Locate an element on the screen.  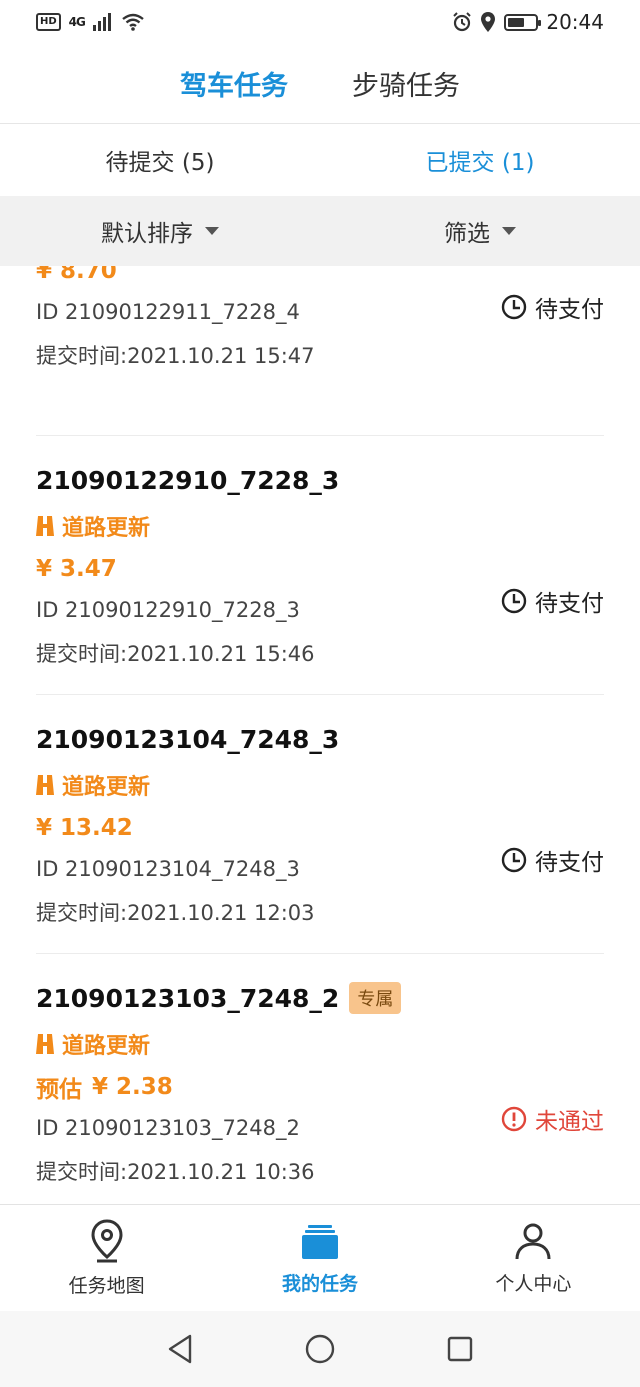
recents-button is located at coordinates (460, 1349).